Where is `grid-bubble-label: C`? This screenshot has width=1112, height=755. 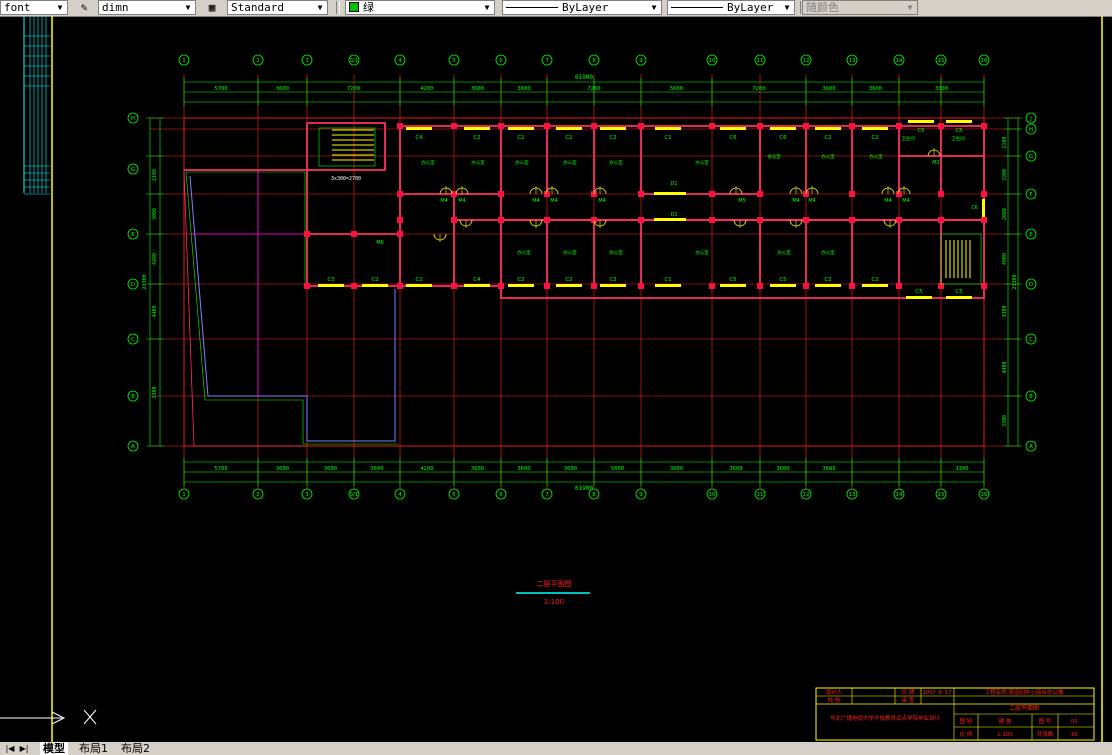
grid-bubble-label: C is located at coordinates (1031, 340).